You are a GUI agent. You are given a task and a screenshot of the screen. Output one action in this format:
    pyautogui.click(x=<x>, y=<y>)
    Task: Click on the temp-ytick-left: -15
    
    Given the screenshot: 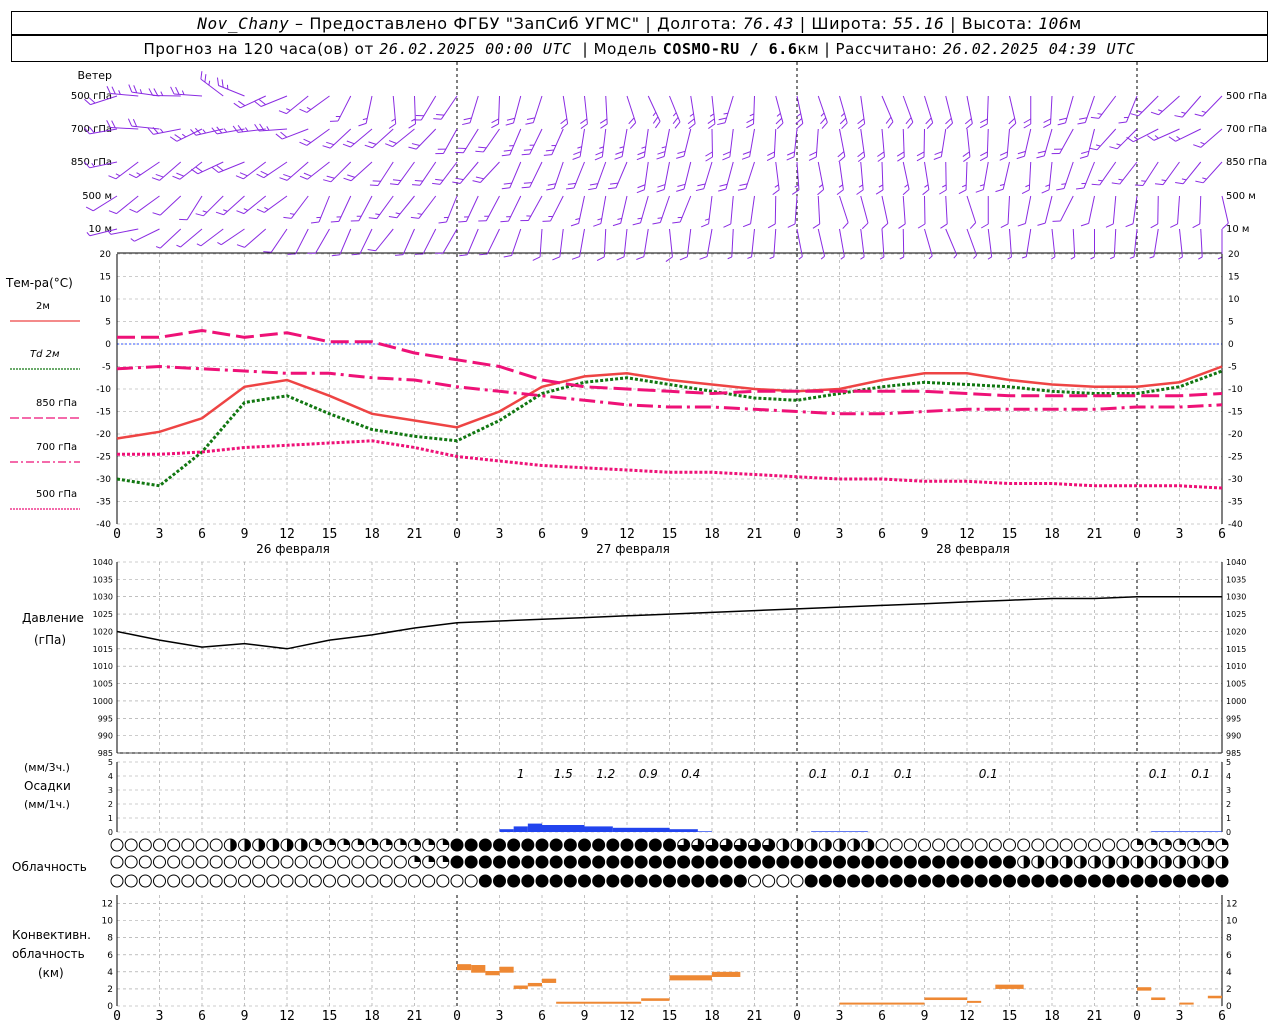 What is the action you would take?
    pyautogui.click(x=103, y=413)
    